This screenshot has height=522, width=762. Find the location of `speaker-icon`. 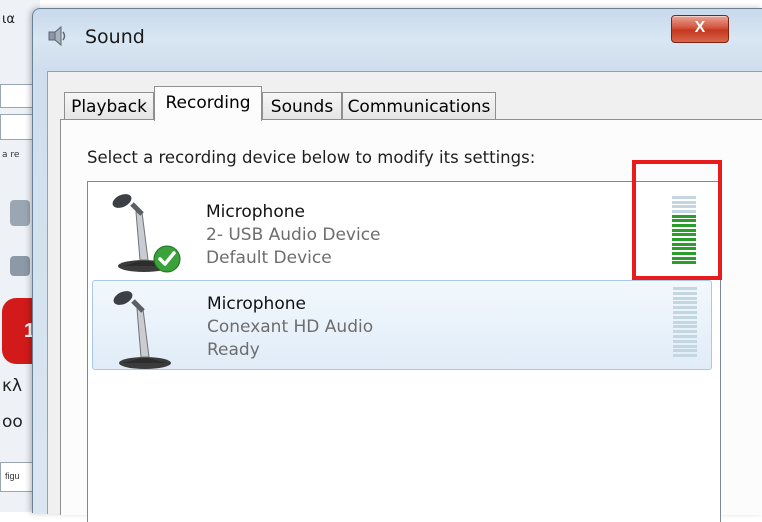

speaker-icon is located at coordinates (57, 36).